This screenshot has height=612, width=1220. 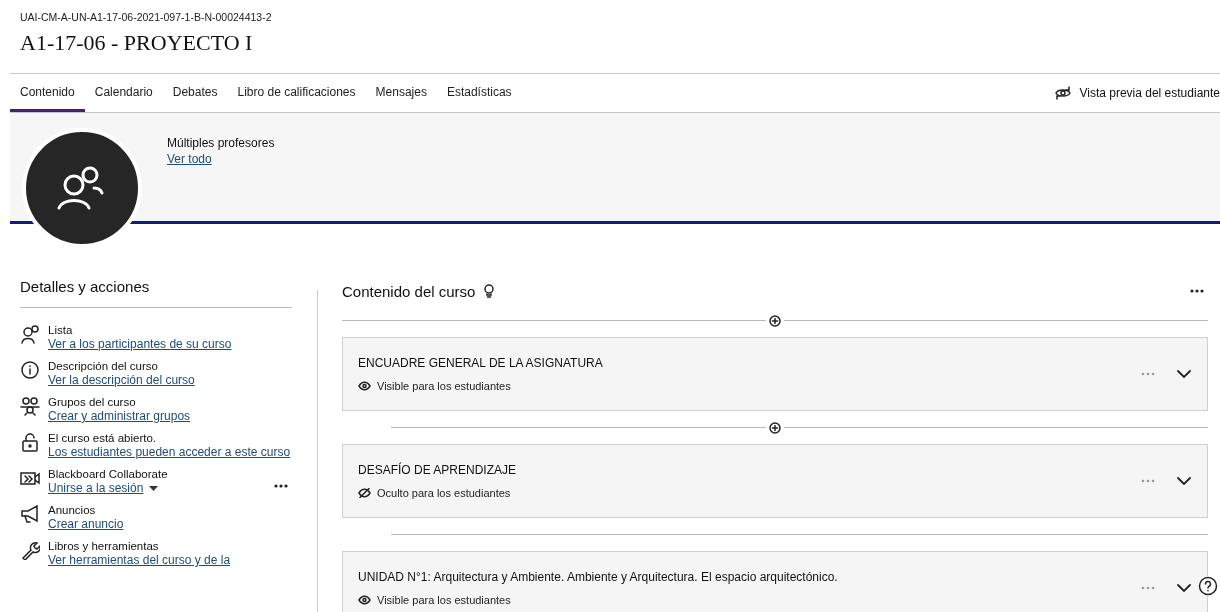 I want to click on content-title: ENCUADRE GENERAL DE LA ASIGNATURA, so click(x=481, y=363).